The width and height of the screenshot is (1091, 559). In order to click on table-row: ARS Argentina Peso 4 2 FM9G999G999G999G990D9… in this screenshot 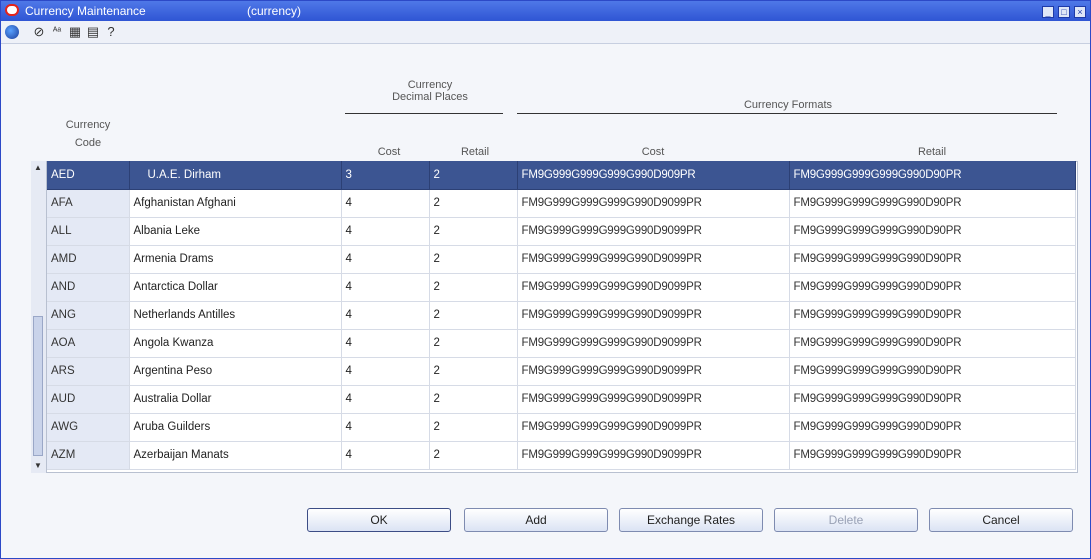, I will do `click(561, 371)`.